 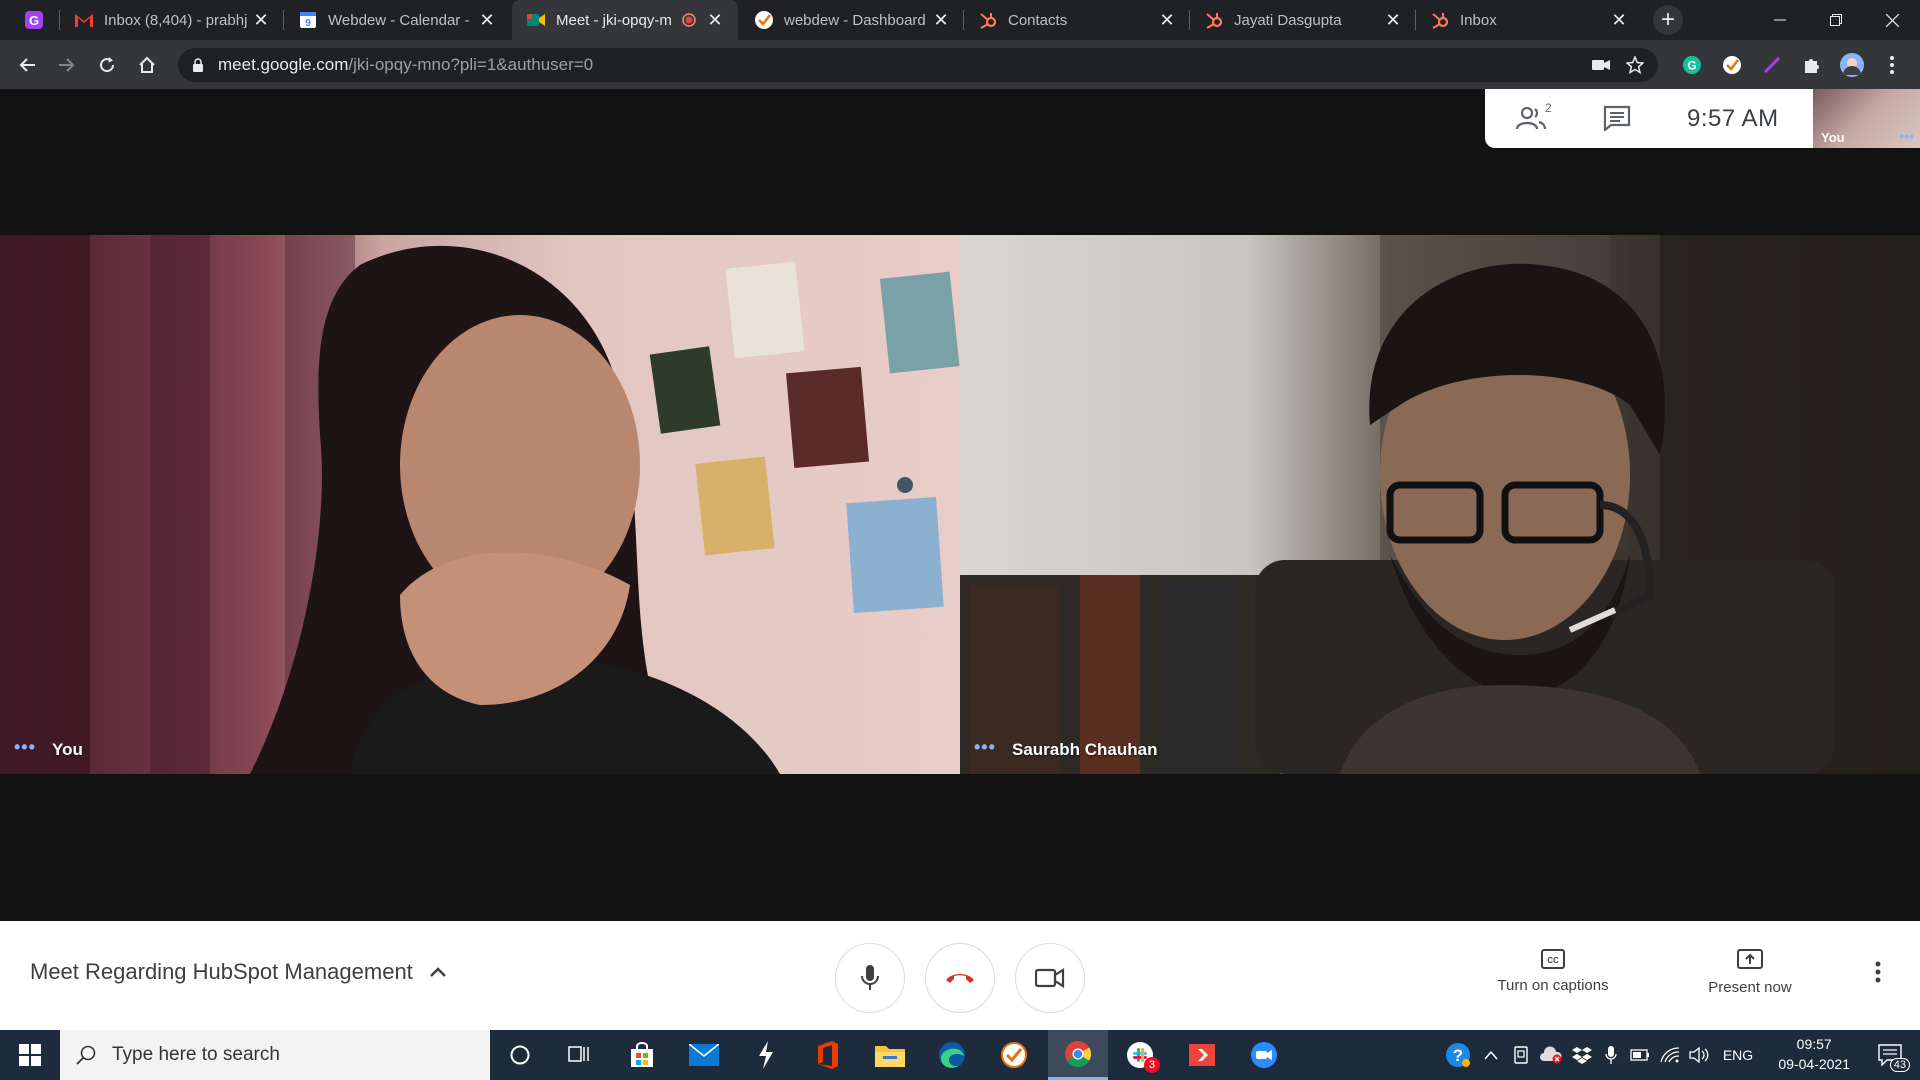 What do you see at coordinates (1692, 65) in the screenshot?
I see `grammarly-extension-button: G` at bounding box center [1692, 65].